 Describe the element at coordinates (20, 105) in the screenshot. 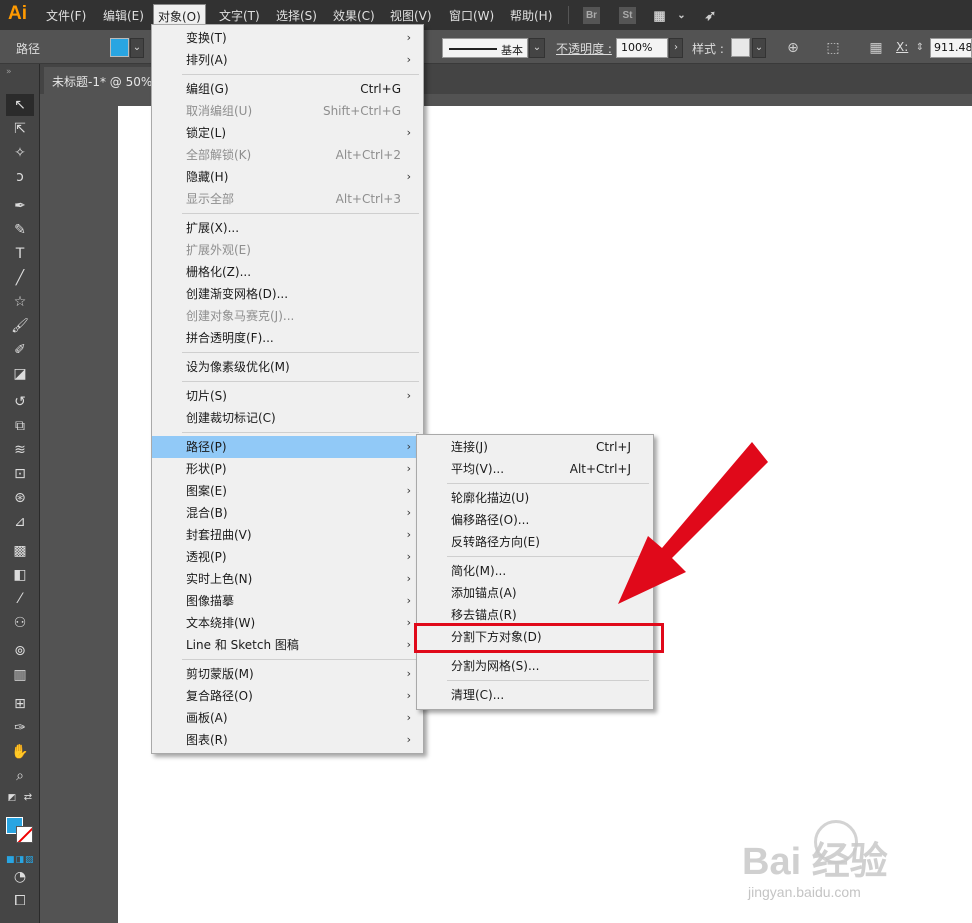

I see `selection-tool-icon: ↖` at that location.